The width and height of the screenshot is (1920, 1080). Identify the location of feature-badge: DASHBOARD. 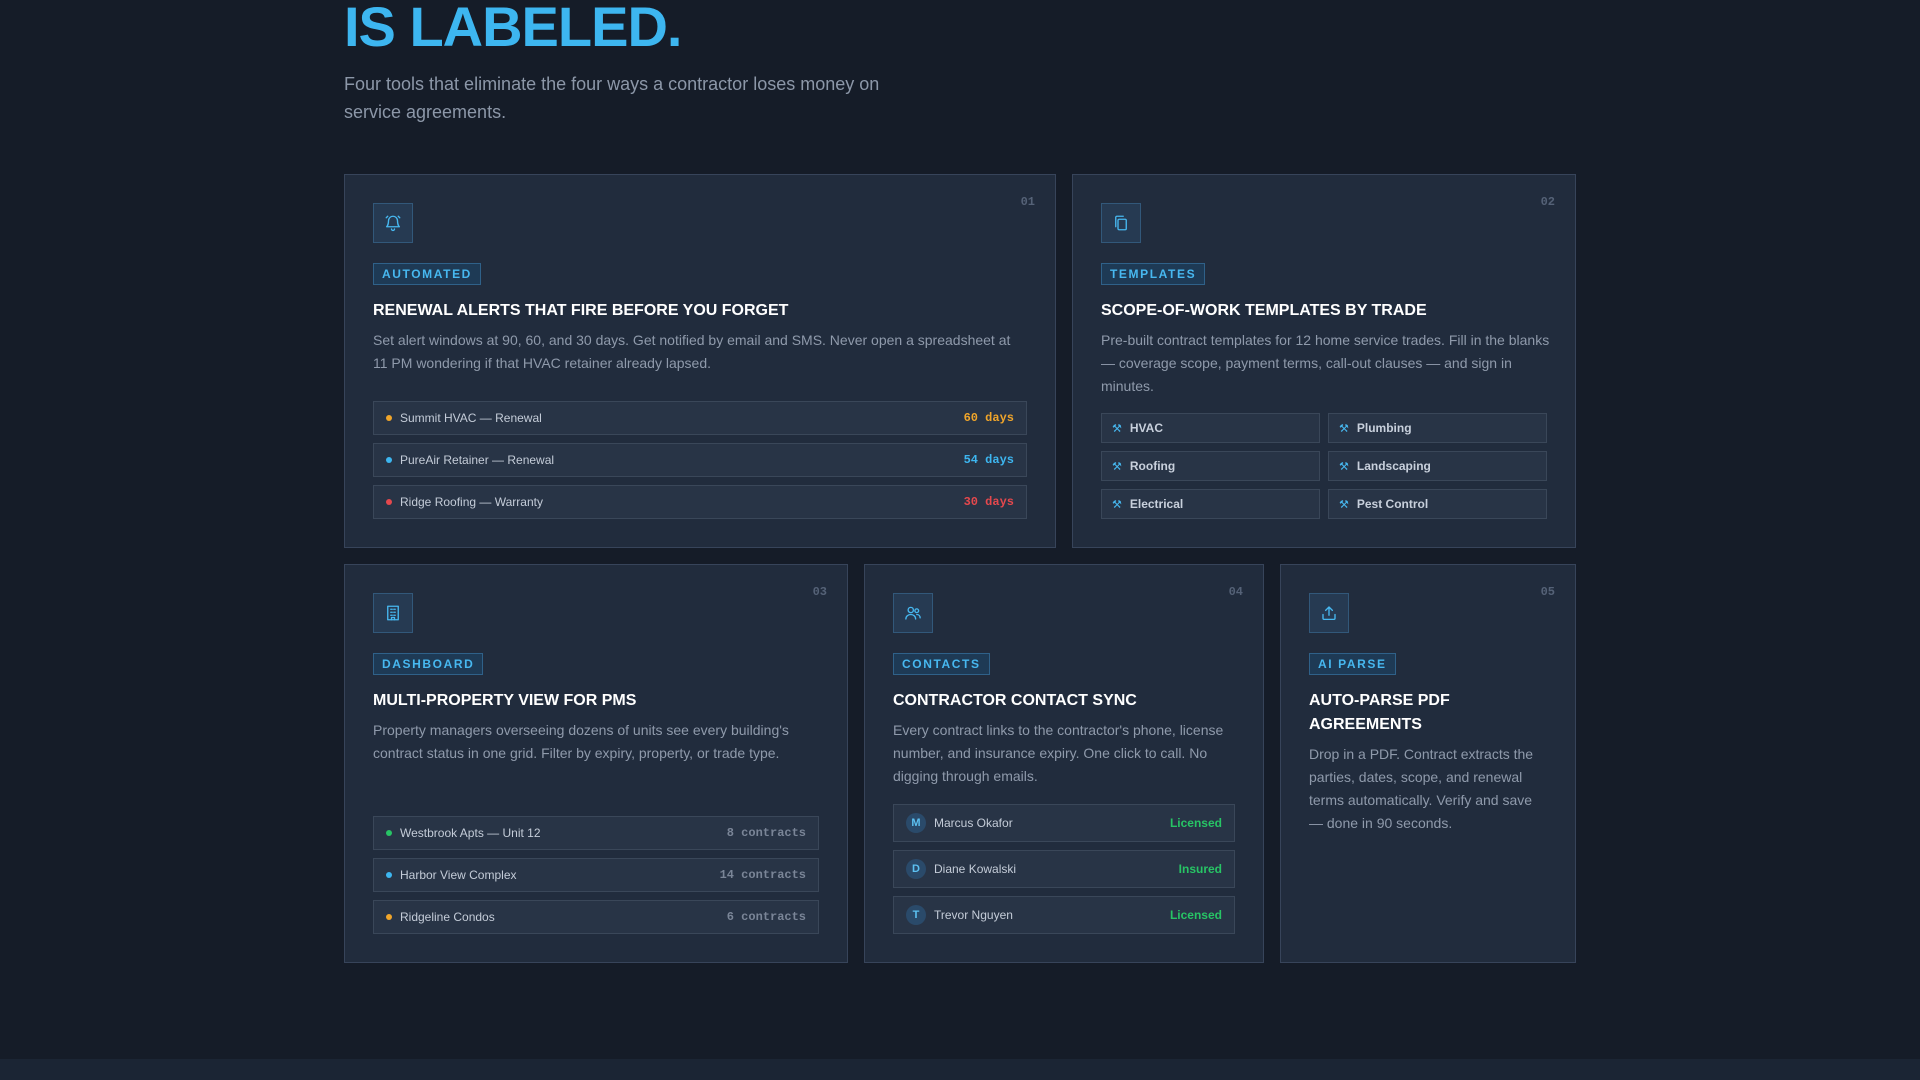
(428, 664).